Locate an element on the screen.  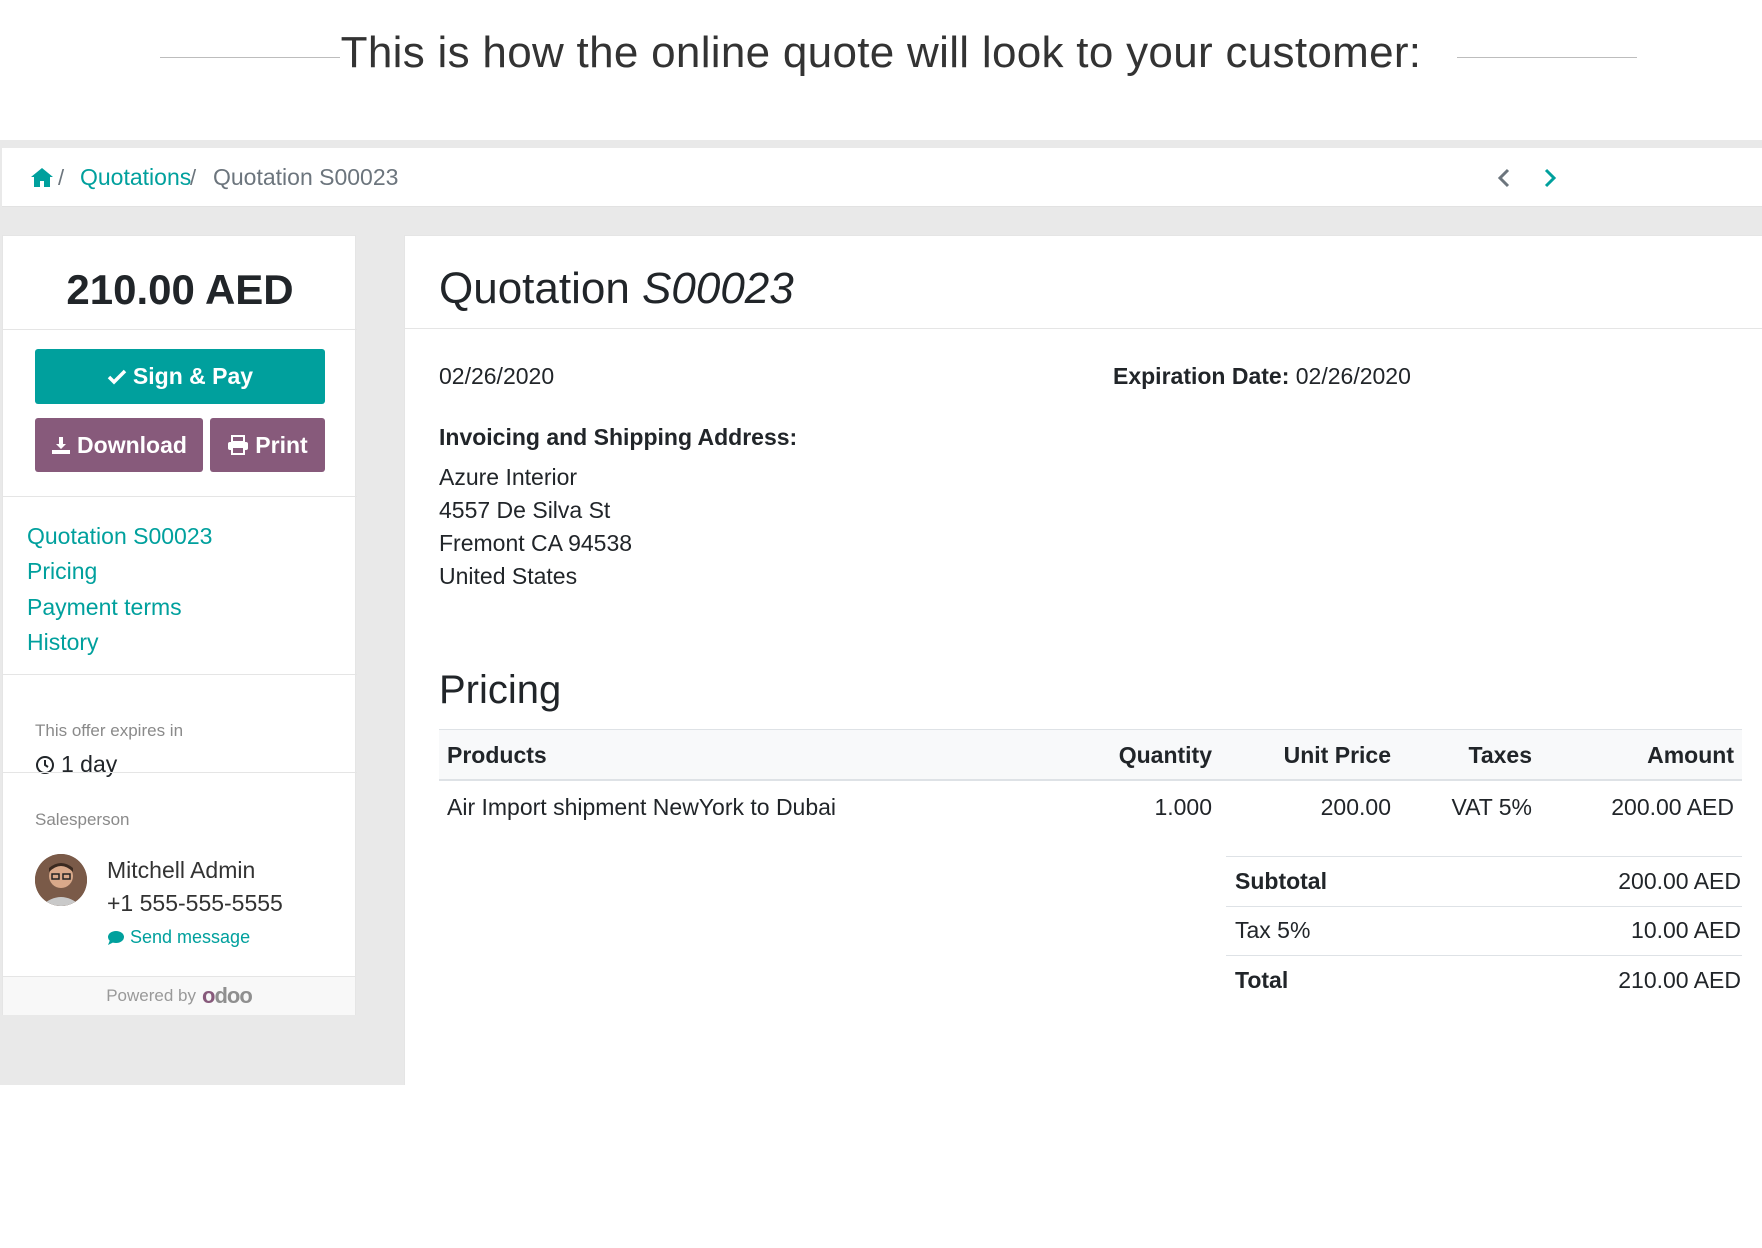
powered-by-footer: Powered by odoo is located at coordinates (179, 995).